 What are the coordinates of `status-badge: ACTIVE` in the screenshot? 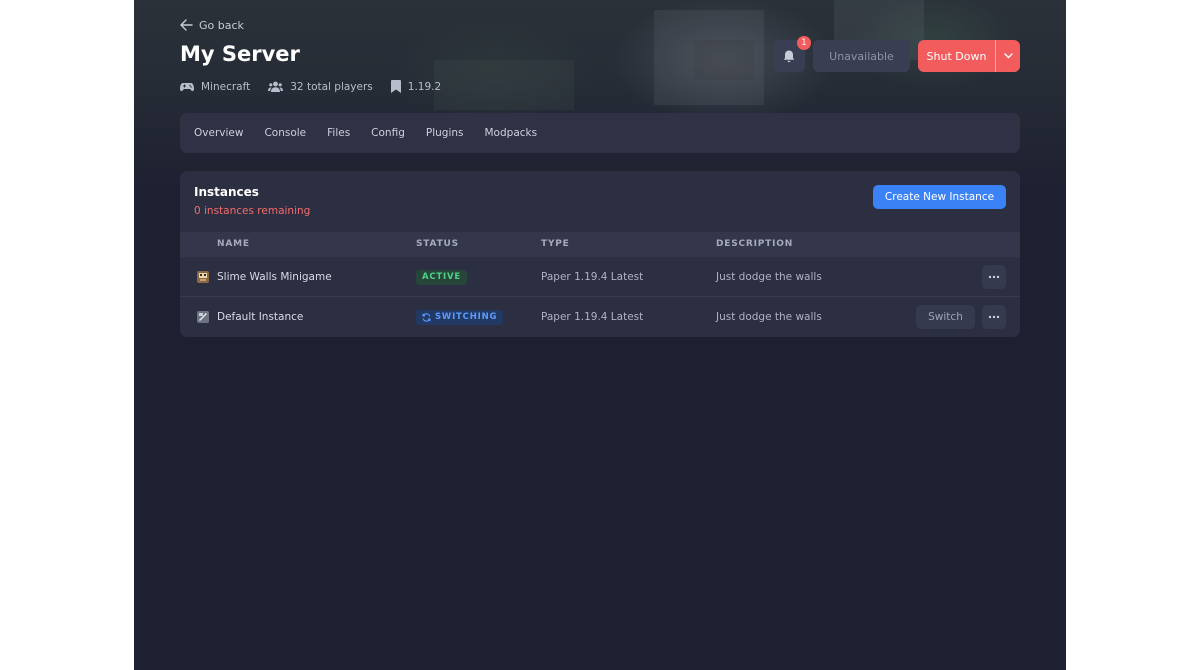 It's located at (441, 277).